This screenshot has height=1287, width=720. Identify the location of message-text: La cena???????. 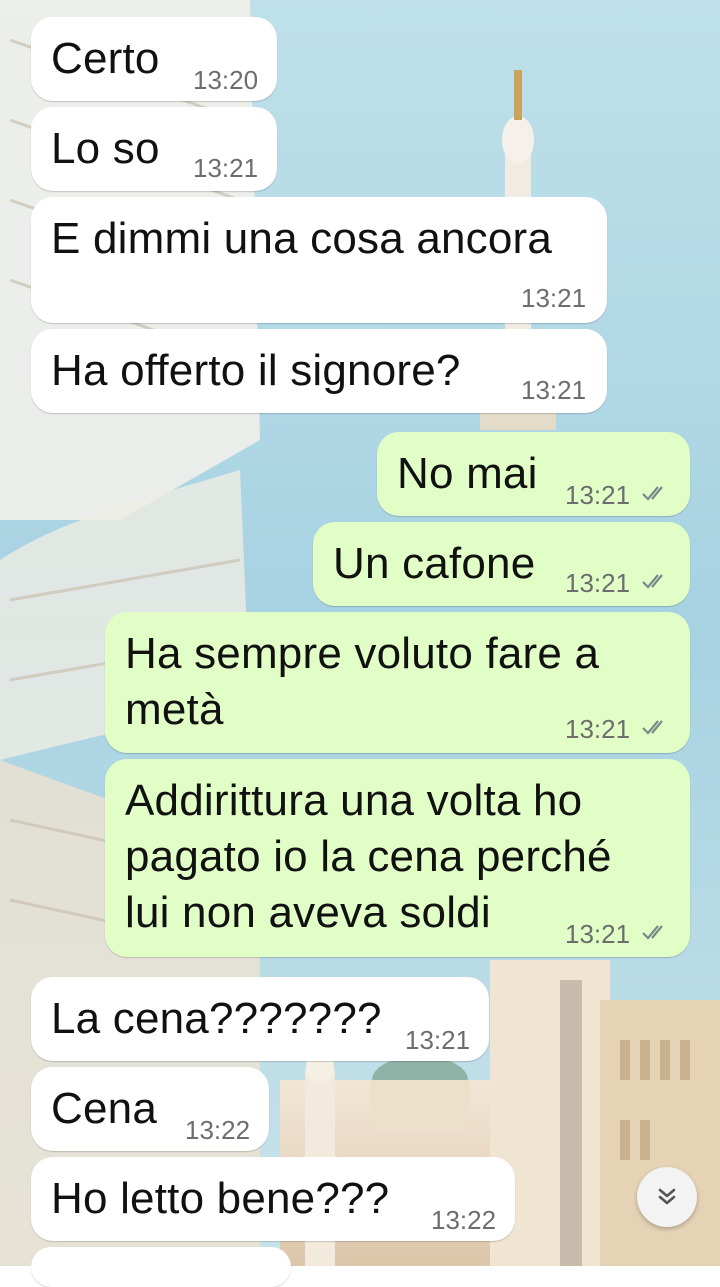
(216, 1018).